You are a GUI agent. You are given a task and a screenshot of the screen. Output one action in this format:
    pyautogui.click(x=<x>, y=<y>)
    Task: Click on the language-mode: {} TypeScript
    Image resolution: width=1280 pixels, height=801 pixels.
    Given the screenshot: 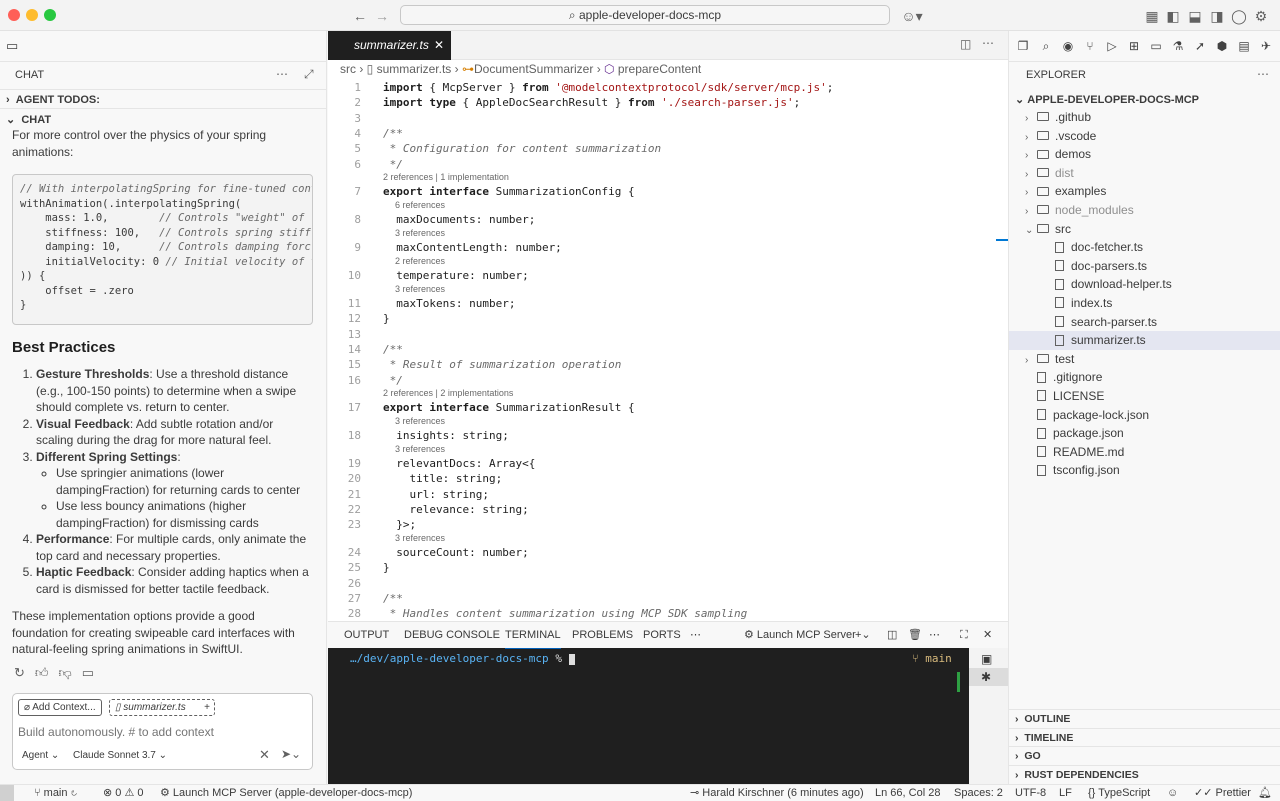 What is the action you would take?
    pyautogui.click(x=1119, y=793)
    